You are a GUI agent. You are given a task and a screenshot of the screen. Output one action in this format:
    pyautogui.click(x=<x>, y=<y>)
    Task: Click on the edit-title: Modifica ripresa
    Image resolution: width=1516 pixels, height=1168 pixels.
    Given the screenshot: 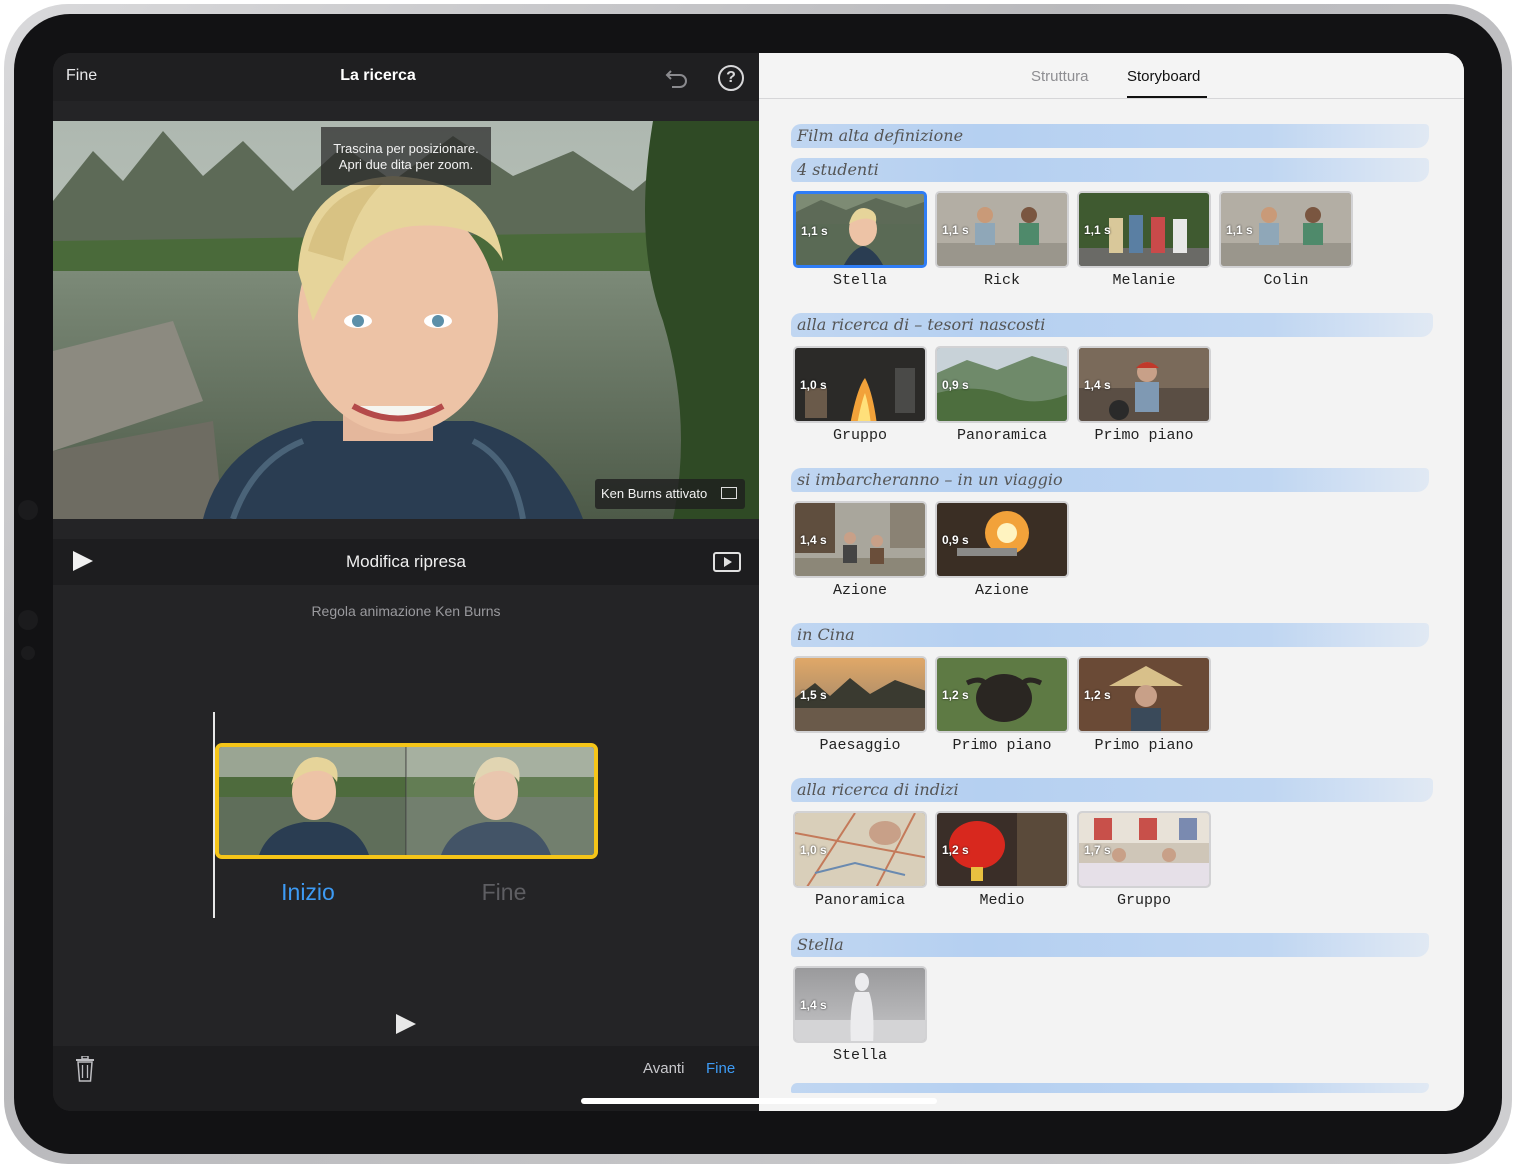 What is the action you would take?
    pyautogui.click(x=406, y=561)
    